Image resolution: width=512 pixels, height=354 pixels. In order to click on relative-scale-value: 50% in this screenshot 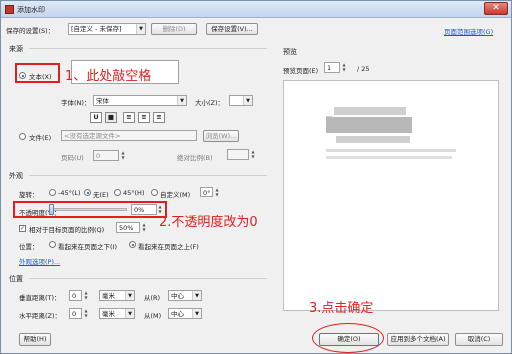, I will do `click(126, 228)`.